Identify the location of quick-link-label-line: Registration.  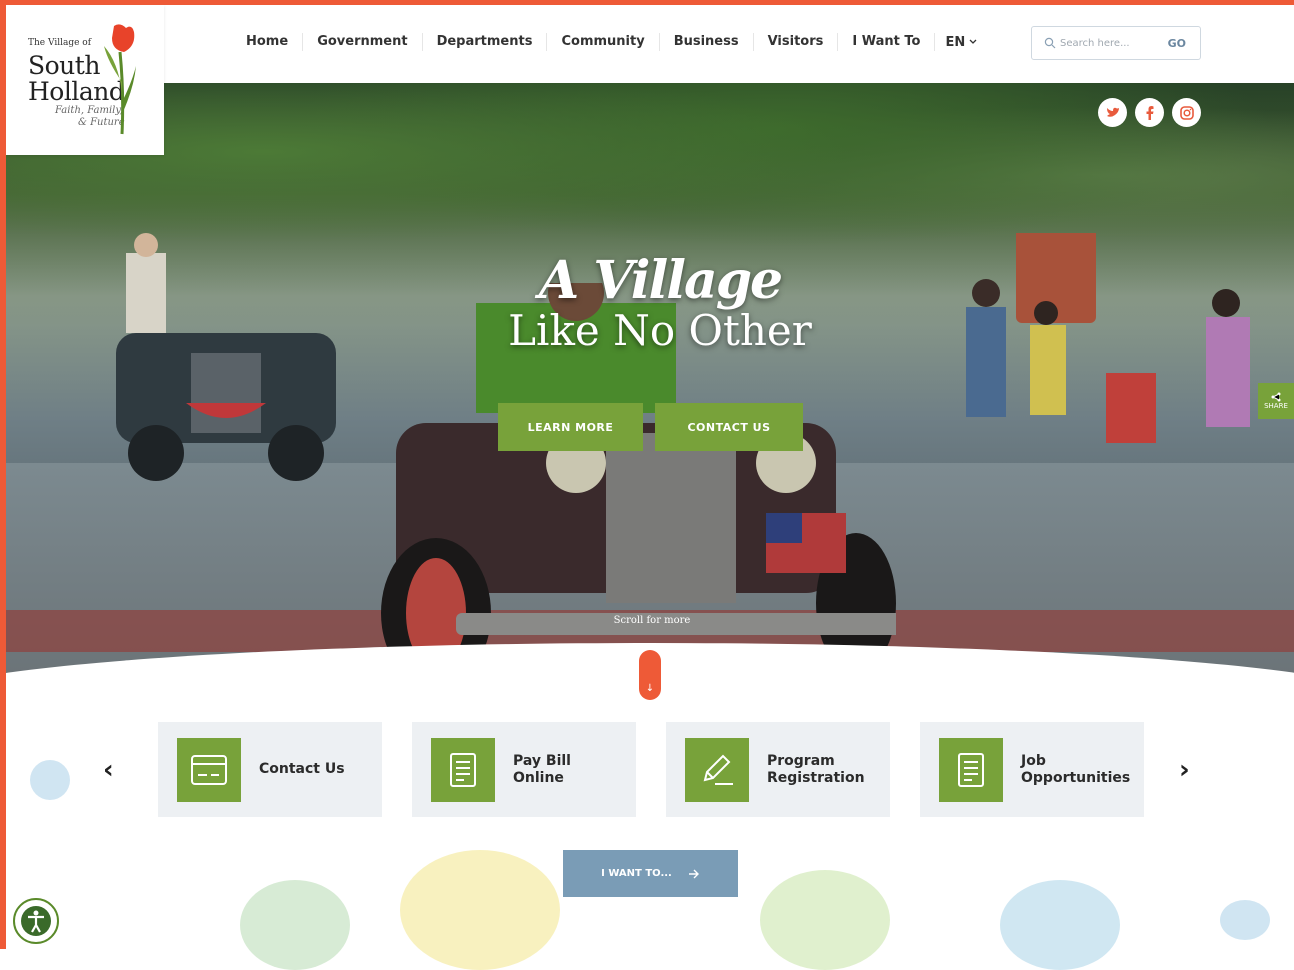
(816, 777).